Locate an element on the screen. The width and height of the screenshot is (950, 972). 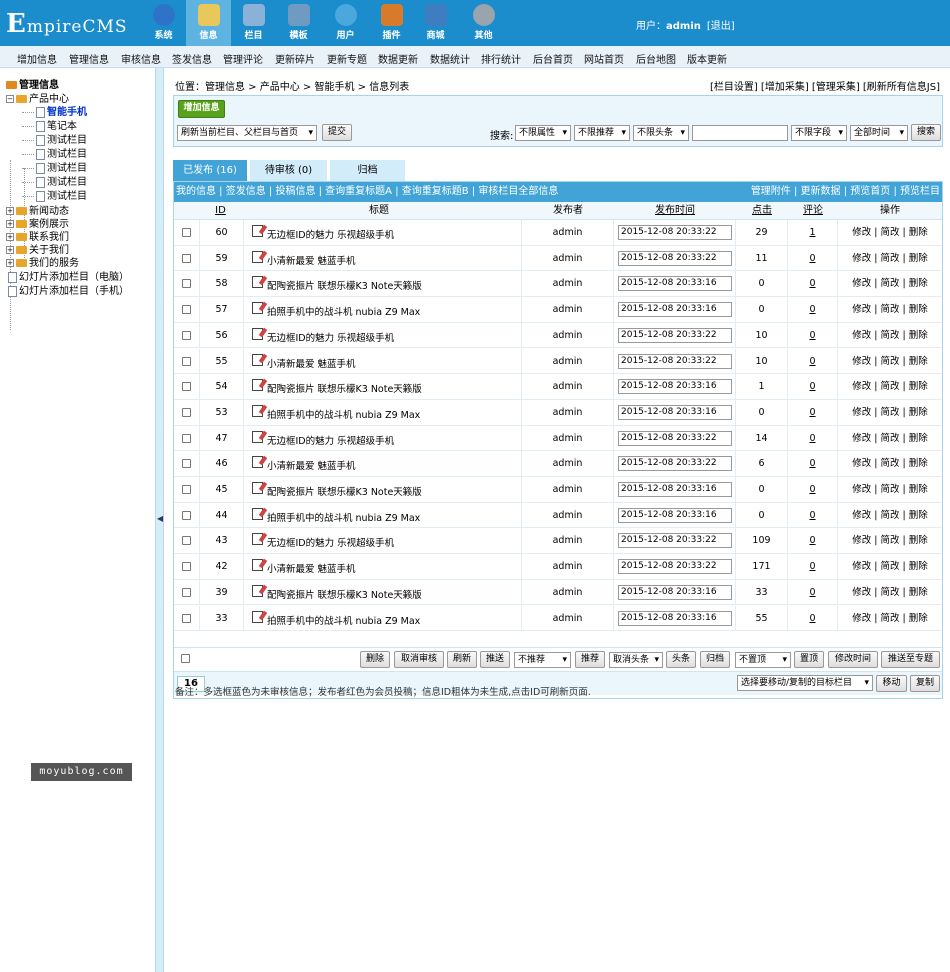
recommend-button: 推荐 is located at coordinates (590, 659).